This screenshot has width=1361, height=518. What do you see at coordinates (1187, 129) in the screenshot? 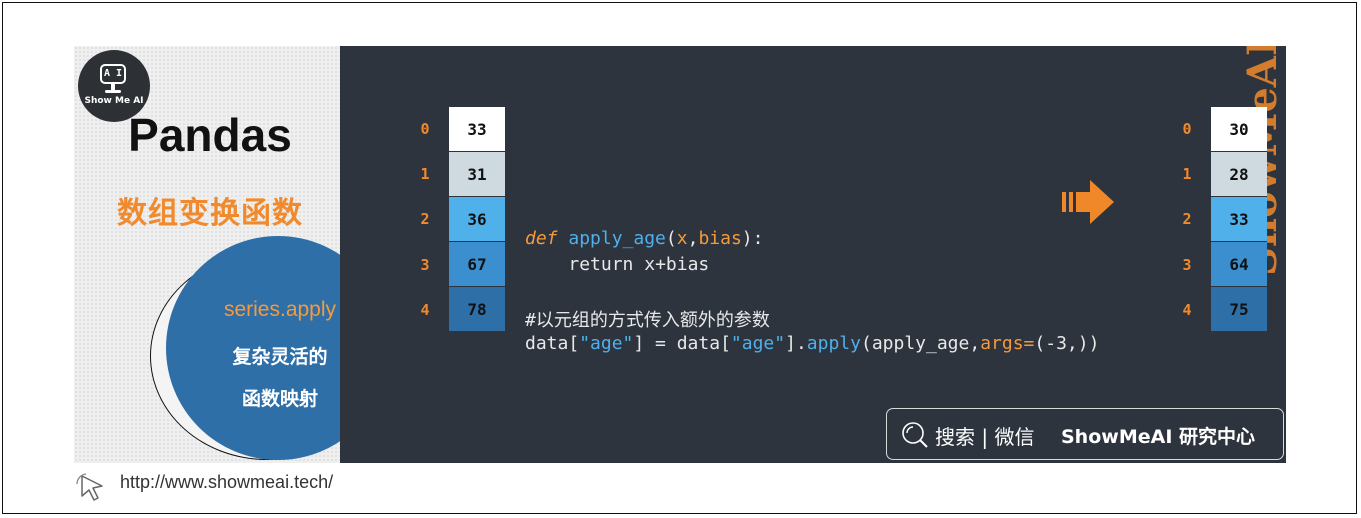
I see `output-index: 0` at bounding box center [1187, 129].